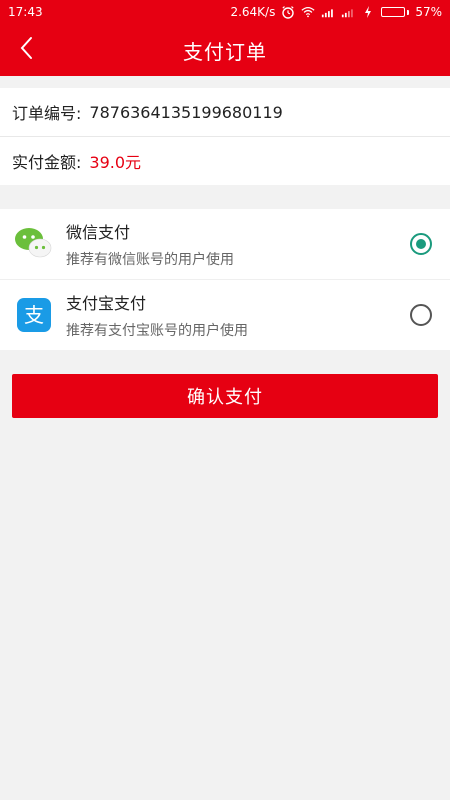 The width and height of the screenshot is (450, 800). I want to click on radio-dot, so click(421, 244).